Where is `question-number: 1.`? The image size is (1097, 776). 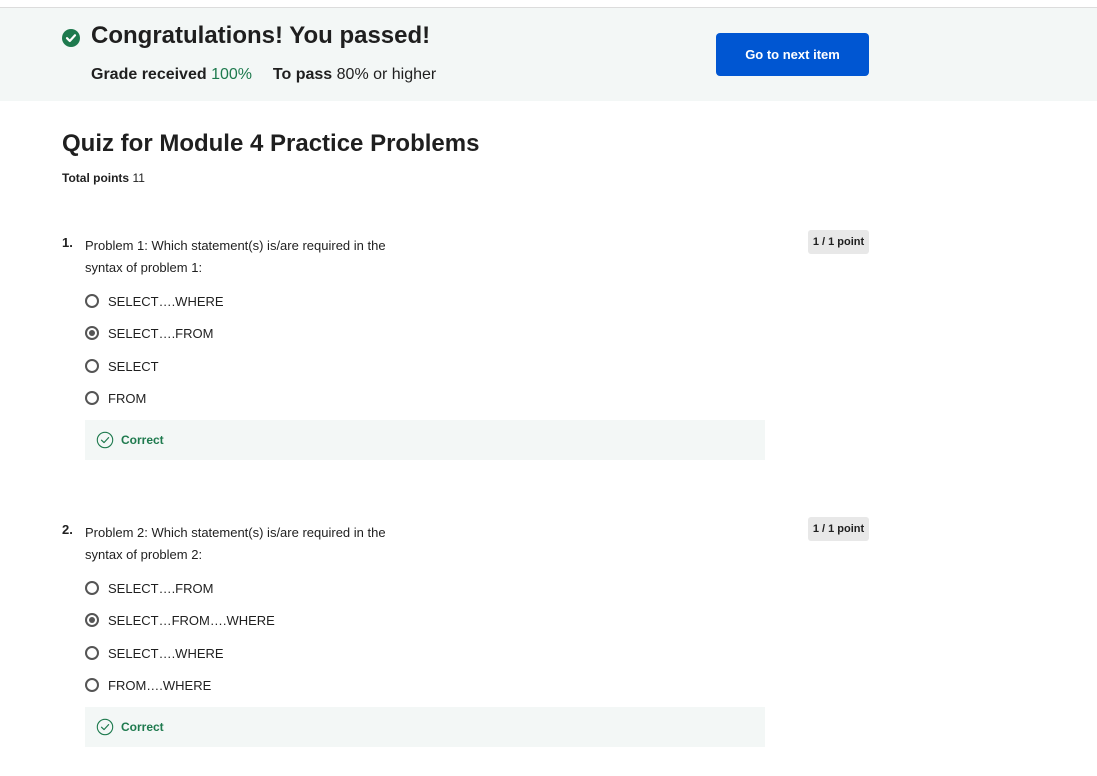
question-number: 1. is located at coordinates (67, 242).